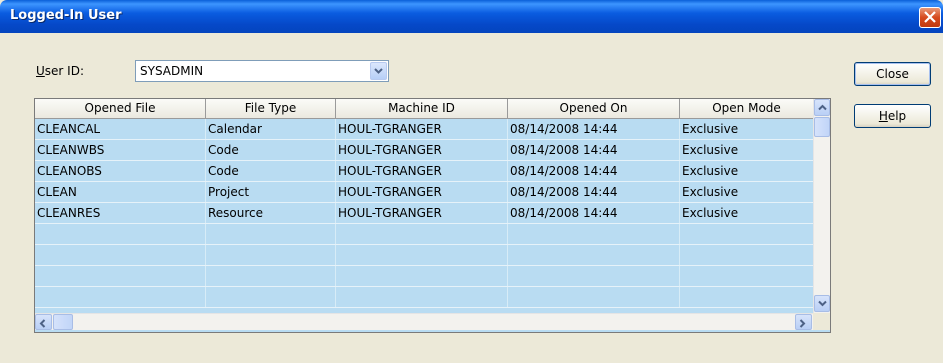 This screenshot has width=943, height=363. I want to click on scroll-left-button, so click(43, 322).